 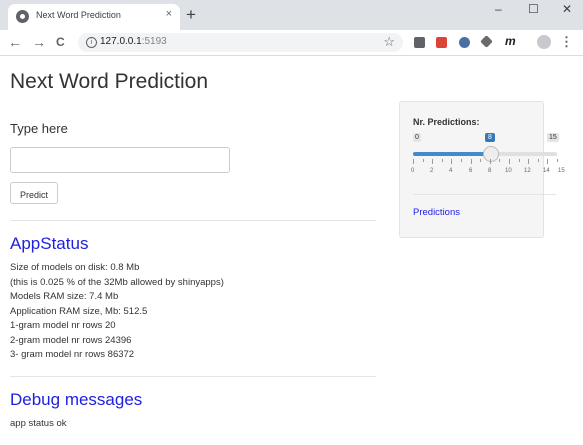 I want to click on panel-divider, so click(x=484, y=194).